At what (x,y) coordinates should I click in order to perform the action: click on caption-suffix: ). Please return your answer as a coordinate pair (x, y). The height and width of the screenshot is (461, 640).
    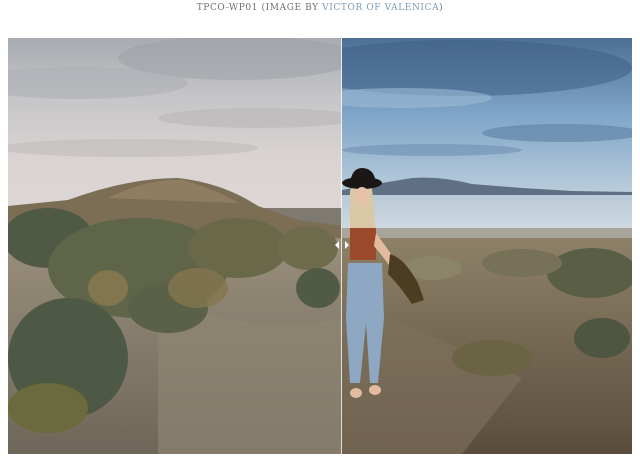
    Looking at the image, I should click on (441, 8).